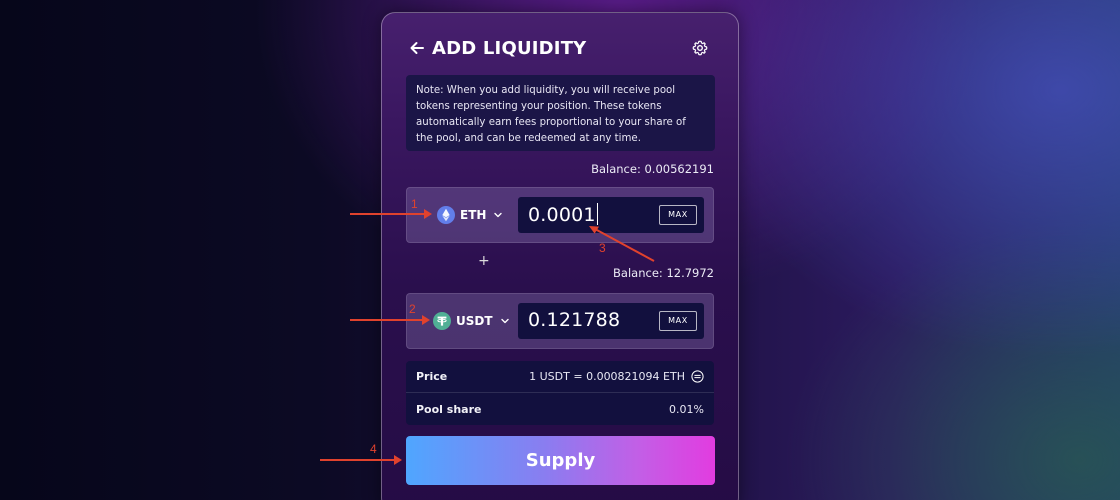 The image size is (1120, 500). Describe the element at coordinates (678, 215) in the screenshot. I see `token-a-max-button: MAX` at that location.